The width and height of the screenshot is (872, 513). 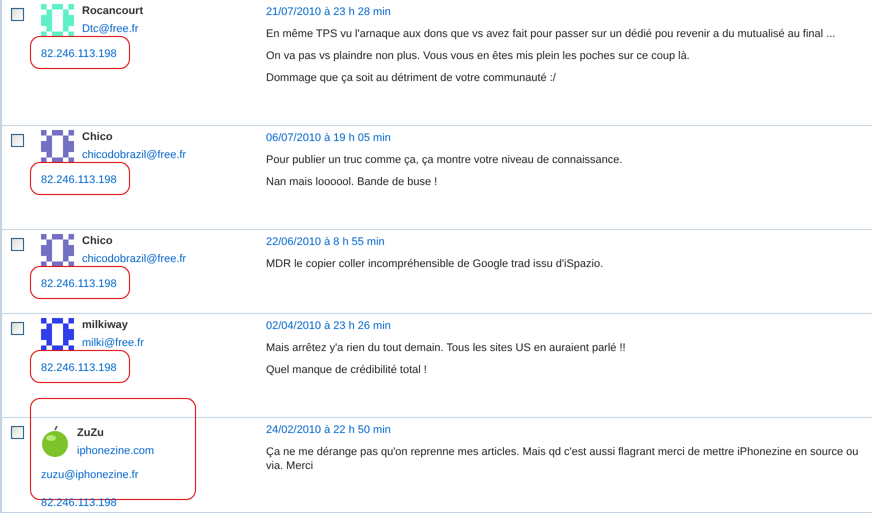 What do you see at coordinates (563, 459) in the screenshot?
I see `comment-text: Ça ne me dérange pas qu'on reprenne mes articles. Mais qd c'est aussi flagrant merci de mettre iPhonezine en source ou via. Merci` at bounding box center [563, 459].